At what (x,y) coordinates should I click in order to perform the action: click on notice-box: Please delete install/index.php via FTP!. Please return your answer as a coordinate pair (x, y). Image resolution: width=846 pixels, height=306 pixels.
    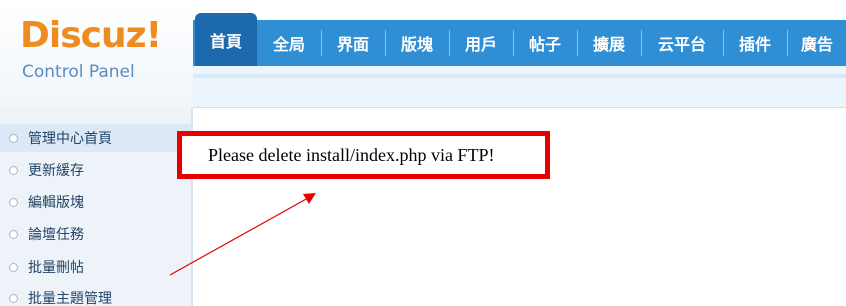
    Looking at the image, I should click on (363, 155).